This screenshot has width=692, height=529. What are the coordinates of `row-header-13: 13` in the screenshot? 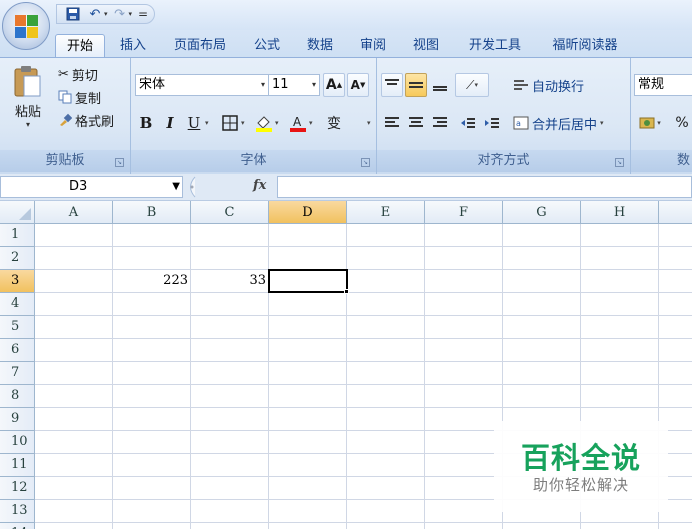 It's located at (17, 511).